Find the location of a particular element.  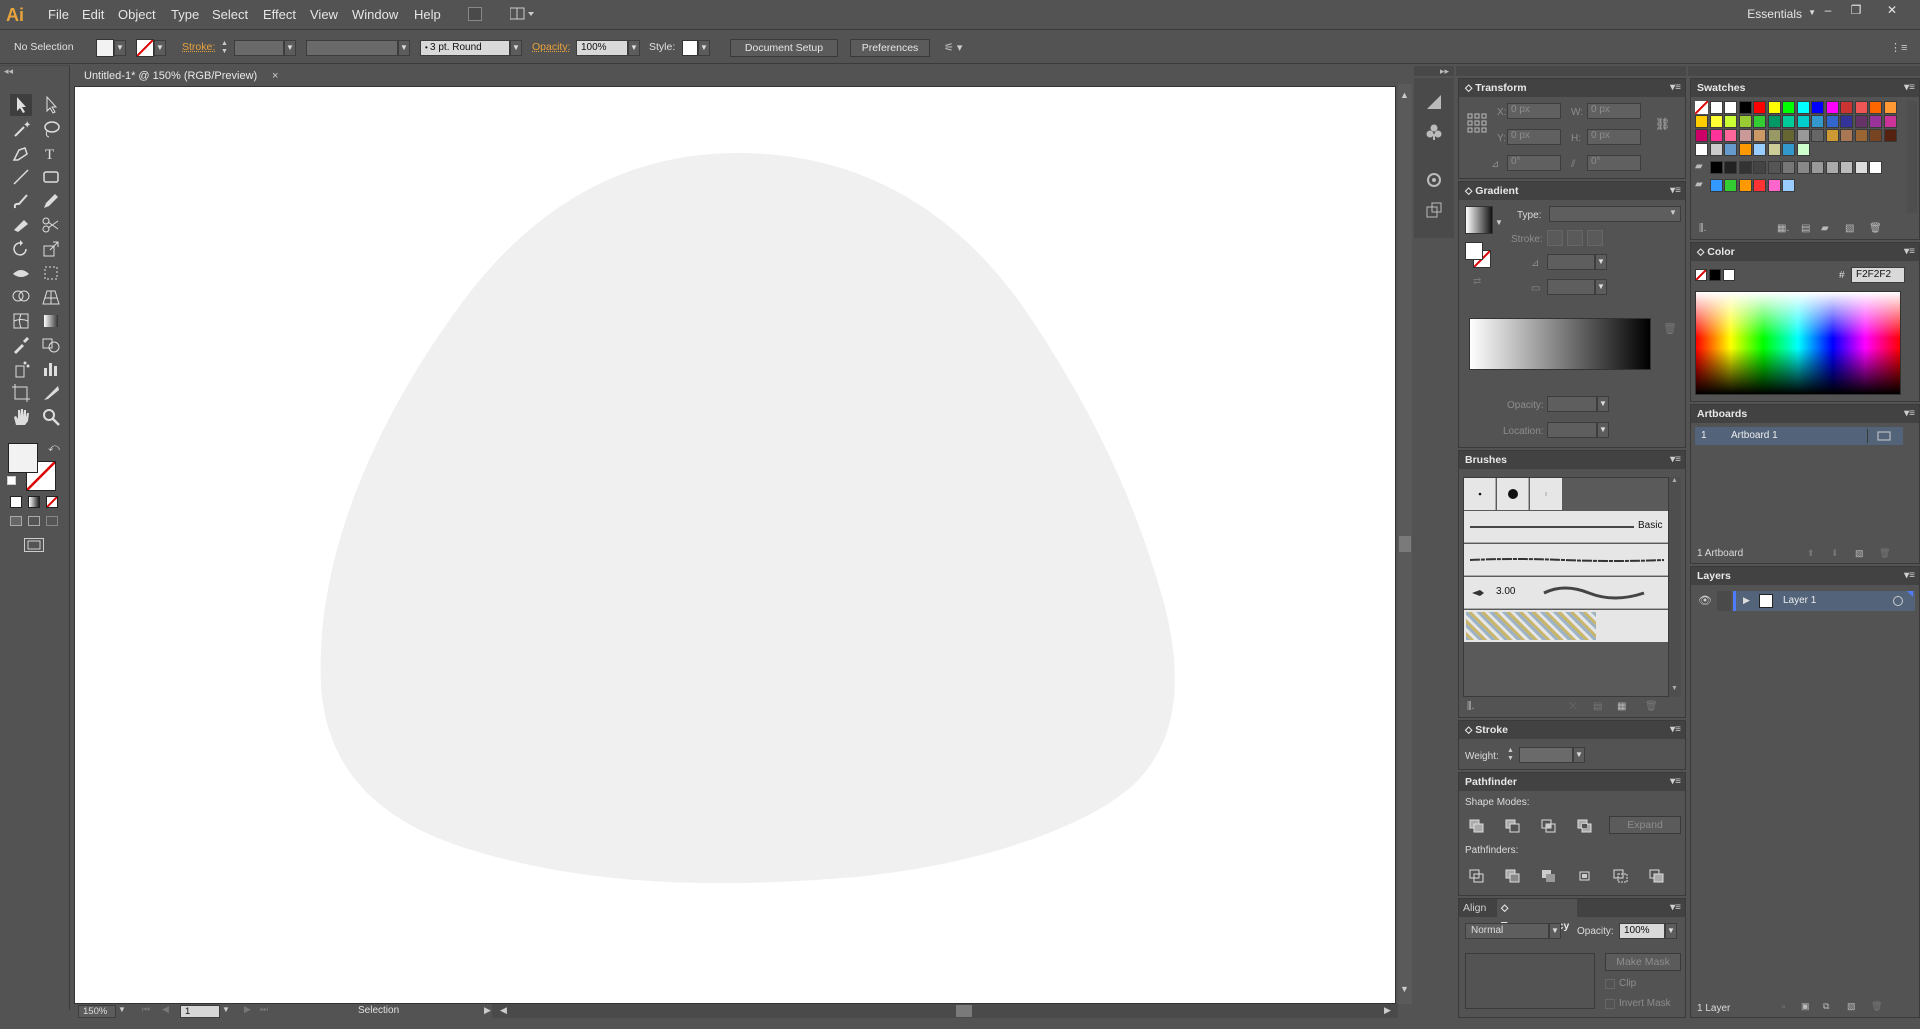

scroll-up-icon: ▲ is located at coordinates (1404, 95).